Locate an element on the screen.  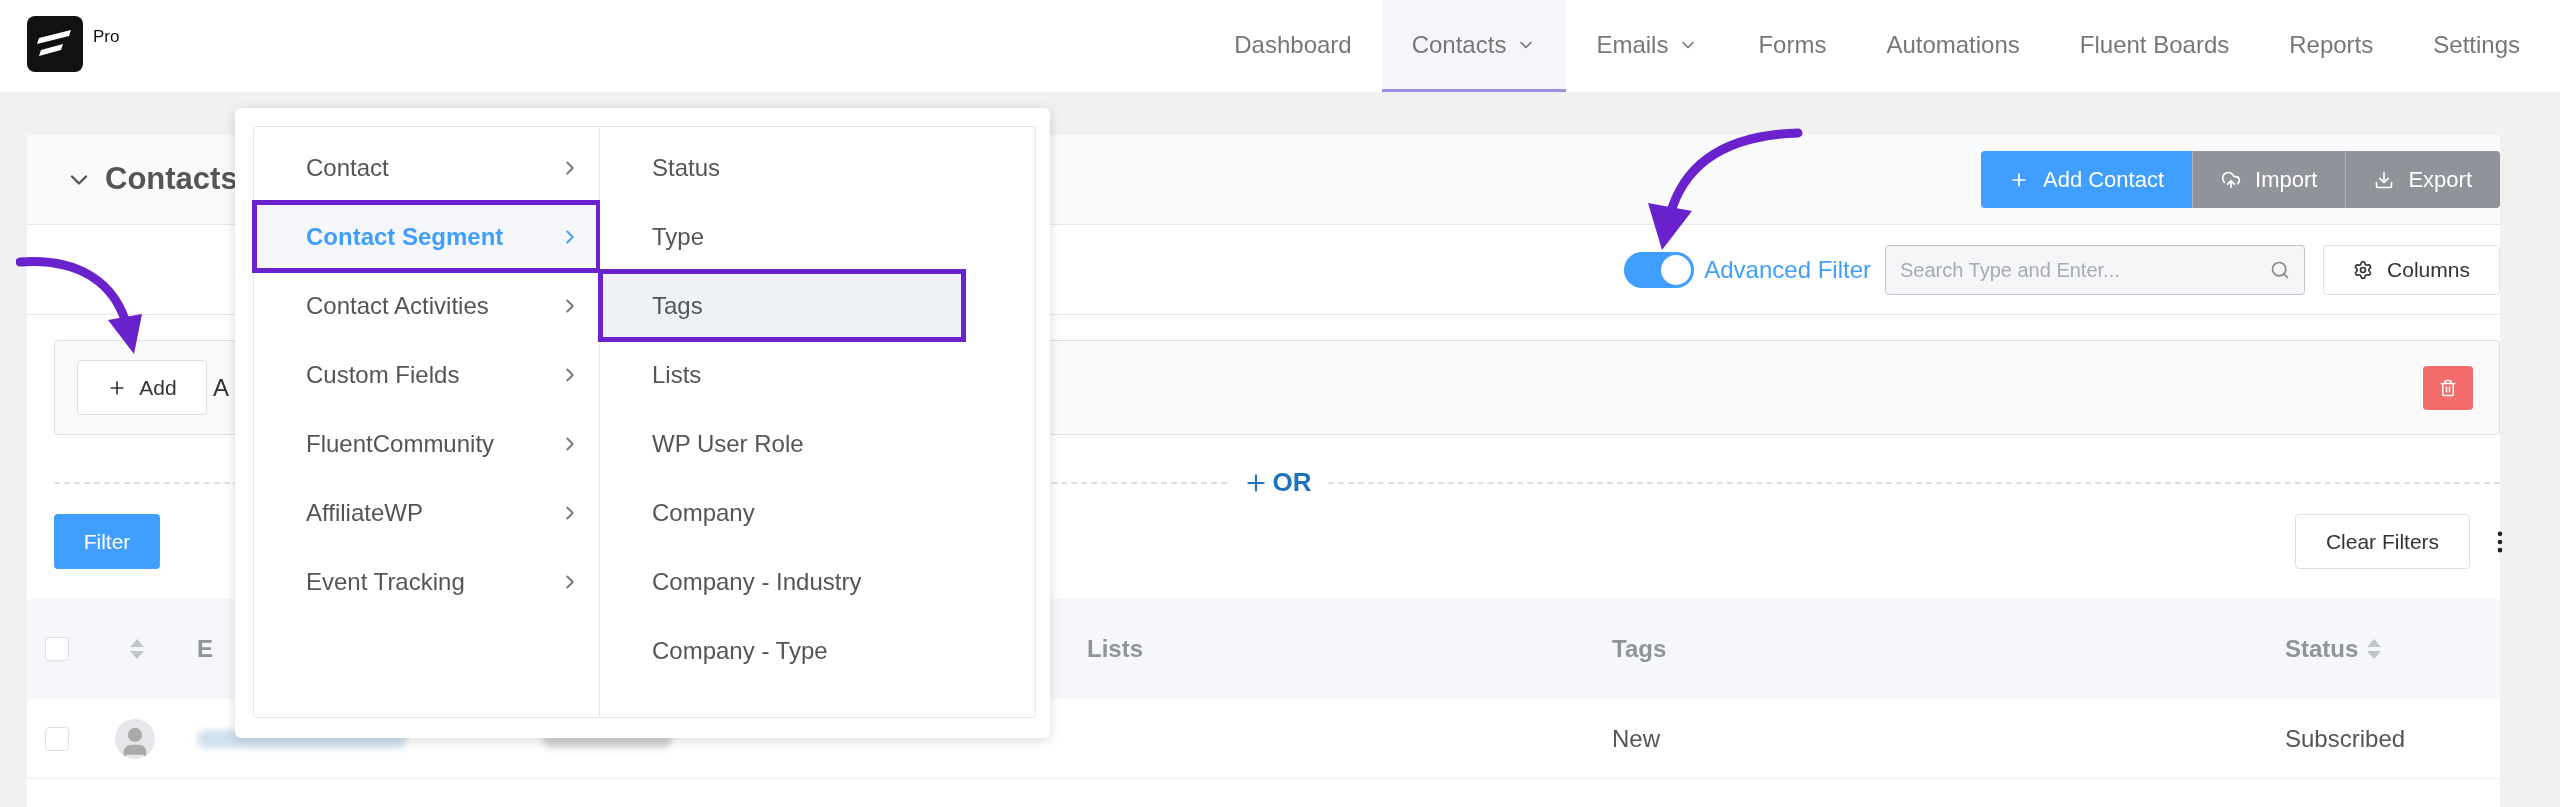
option-item: Tags is located at coordinates (782, 305).